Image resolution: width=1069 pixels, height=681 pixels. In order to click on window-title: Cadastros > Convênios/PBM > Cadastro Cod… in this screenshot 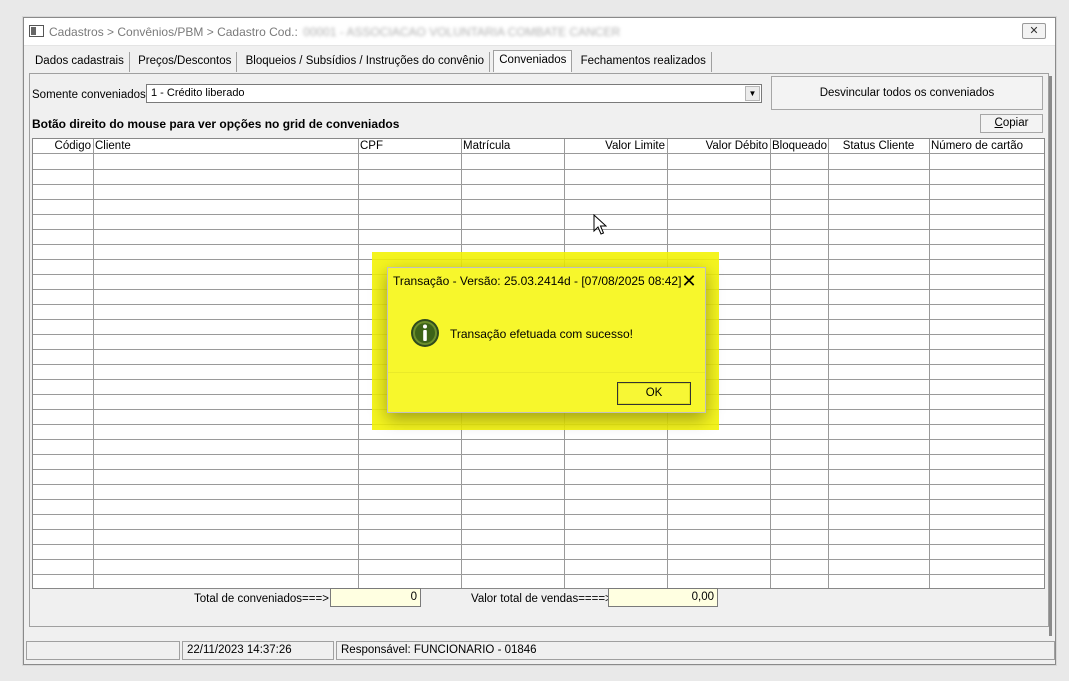, I will do `click(334, 32)`.